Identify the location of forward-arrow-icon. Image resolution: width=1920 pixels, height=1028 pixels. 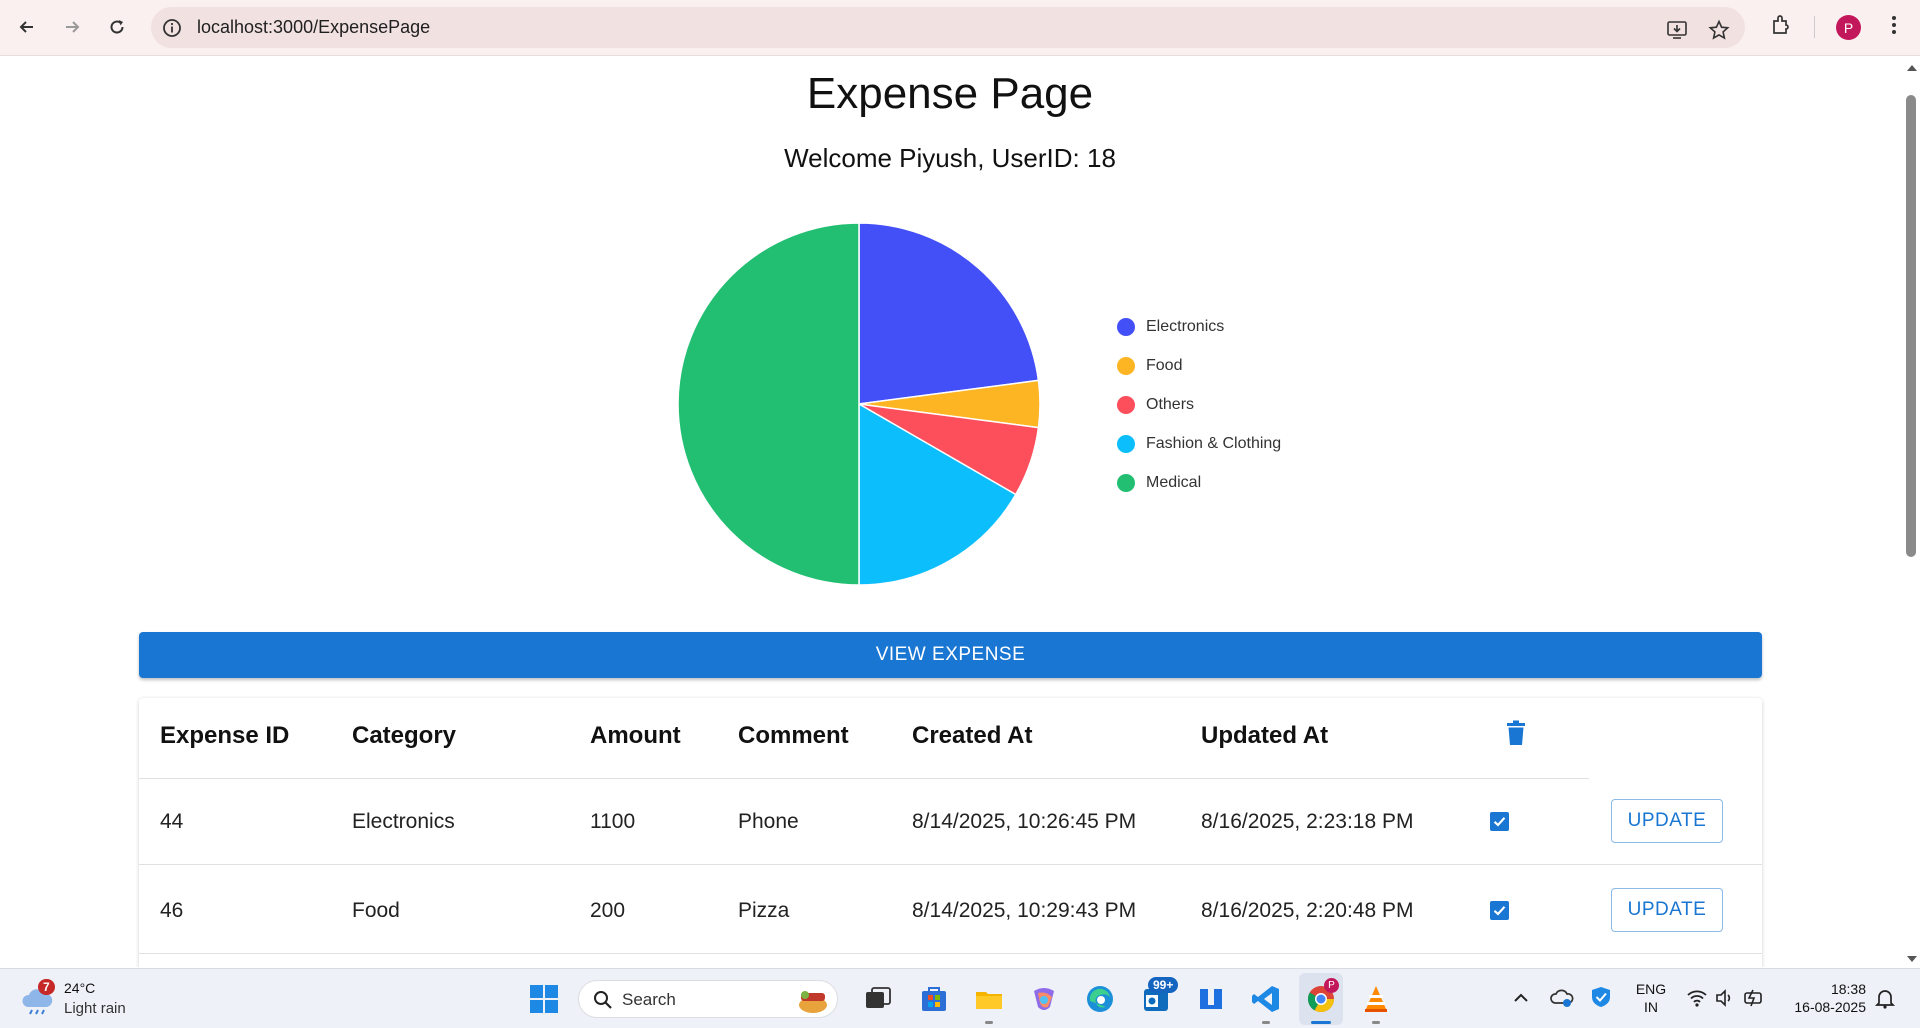
(73, 27).